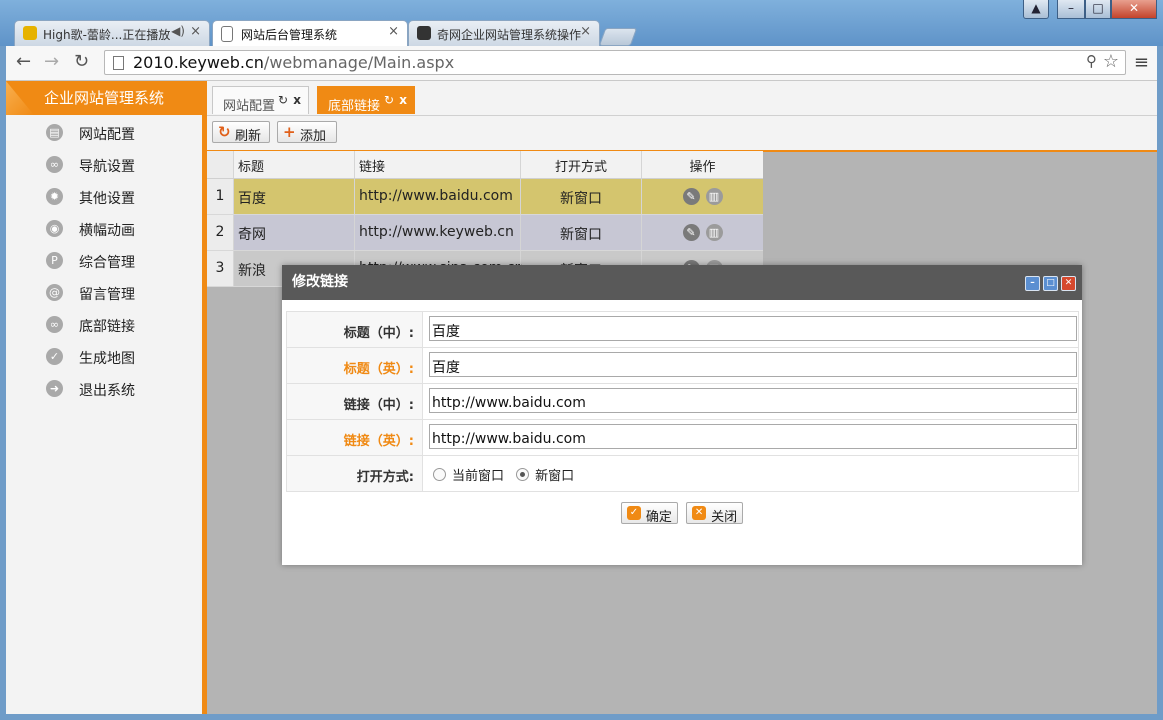 The width and height of the screenshot is (1163, 720). I want to click on link-en-input, so click(753, 436).